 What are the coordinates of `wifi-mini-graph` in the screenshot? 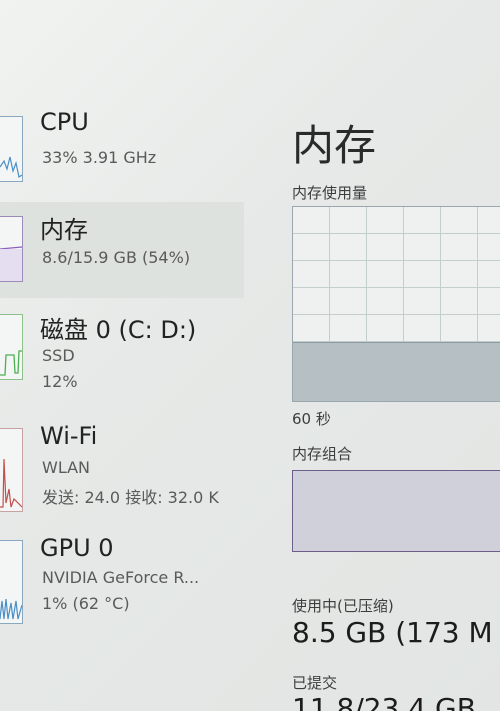 It's located at (11, 470).